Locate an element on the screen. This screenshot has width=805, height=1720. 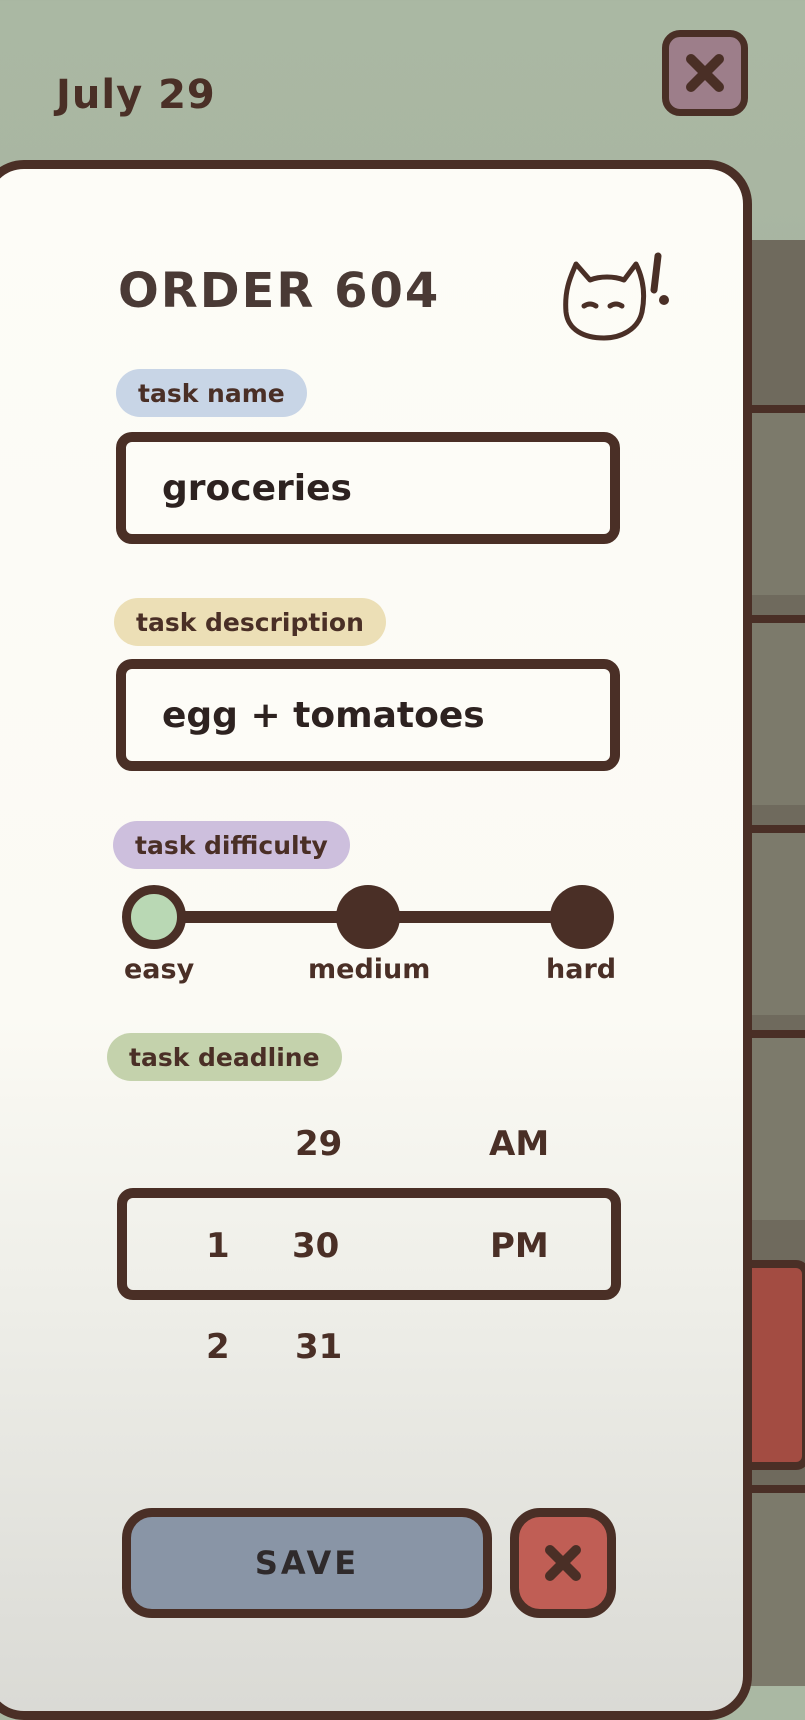
difficulty-medium-label: medium is located at coordinates (369, 969).